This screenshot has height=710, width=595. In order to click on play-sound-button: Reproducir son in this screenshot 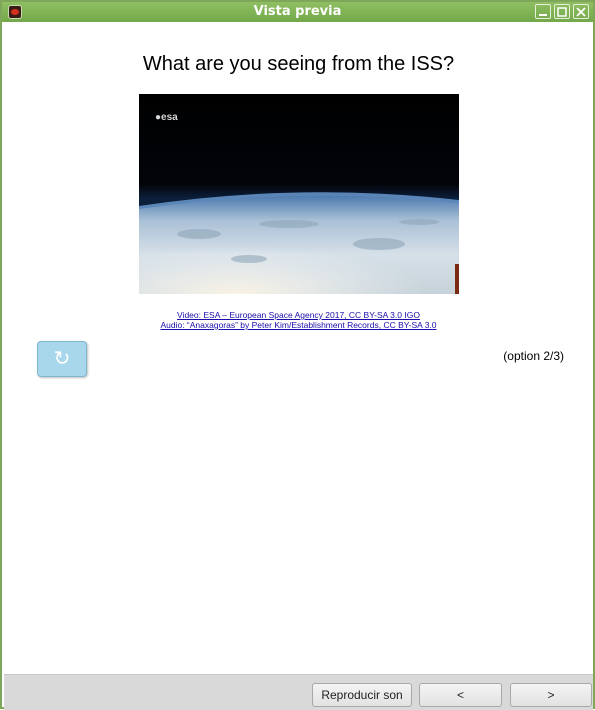, I will do `click(362, 695)`.